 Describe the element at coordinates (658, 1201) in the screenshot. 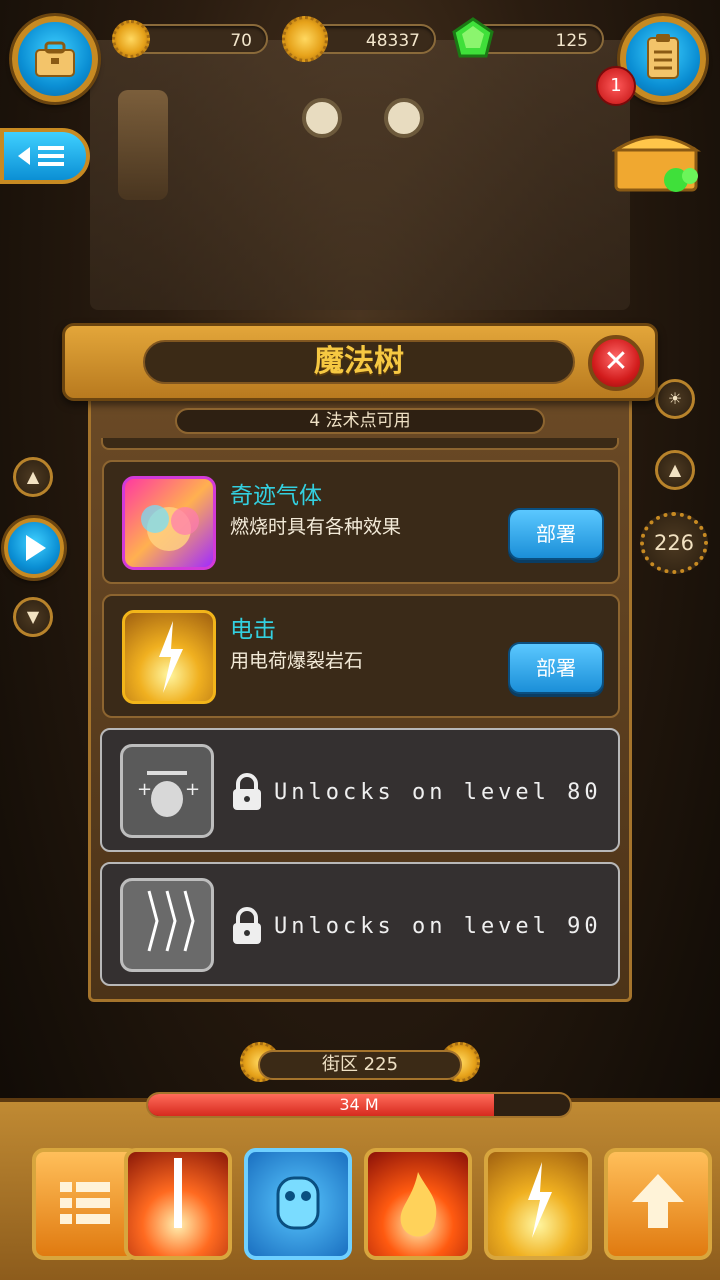

I see `arrow-up-icon` at that location.